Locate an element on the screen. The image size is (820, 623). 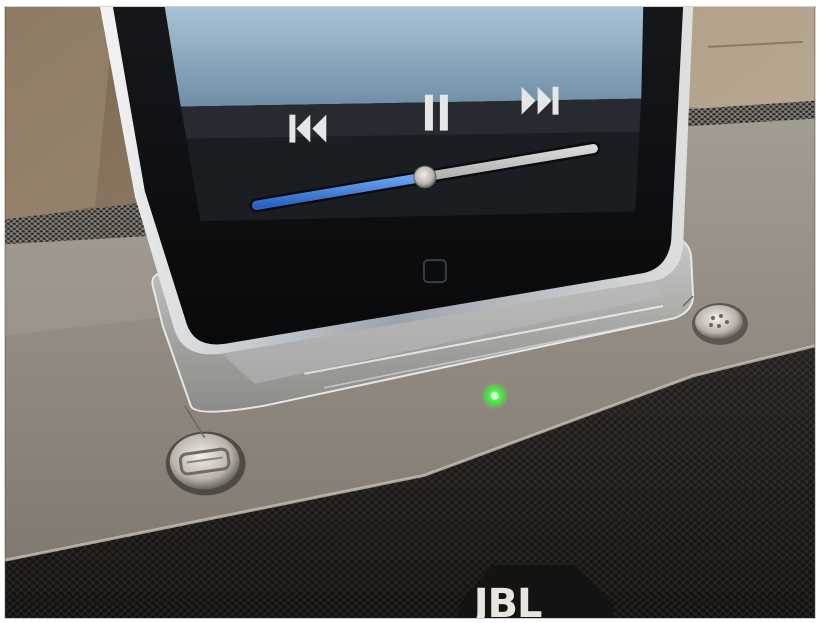
volume-knob is located at coordinates (425, 177).